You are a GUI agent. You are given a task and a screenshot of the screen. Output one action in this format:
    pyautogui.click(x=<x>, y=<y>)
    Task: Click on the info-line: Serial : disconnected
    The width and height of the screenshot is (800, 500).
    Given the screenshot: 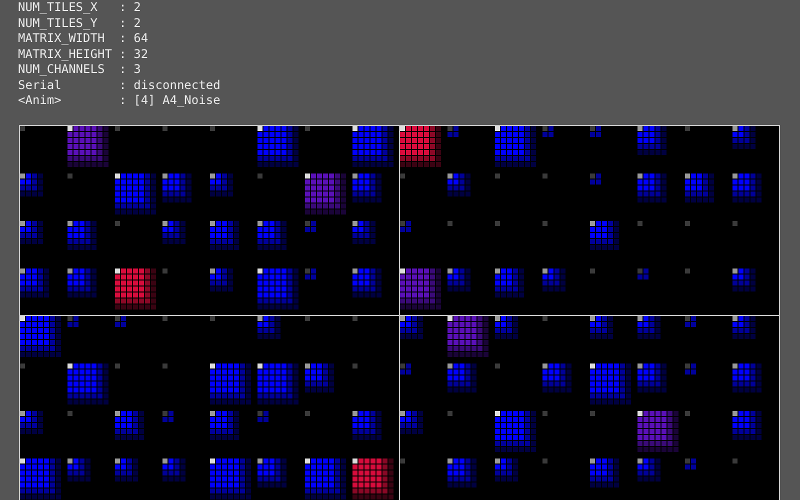 What is the action you would take?
    pyautogui.click(x=120, y=85)
    